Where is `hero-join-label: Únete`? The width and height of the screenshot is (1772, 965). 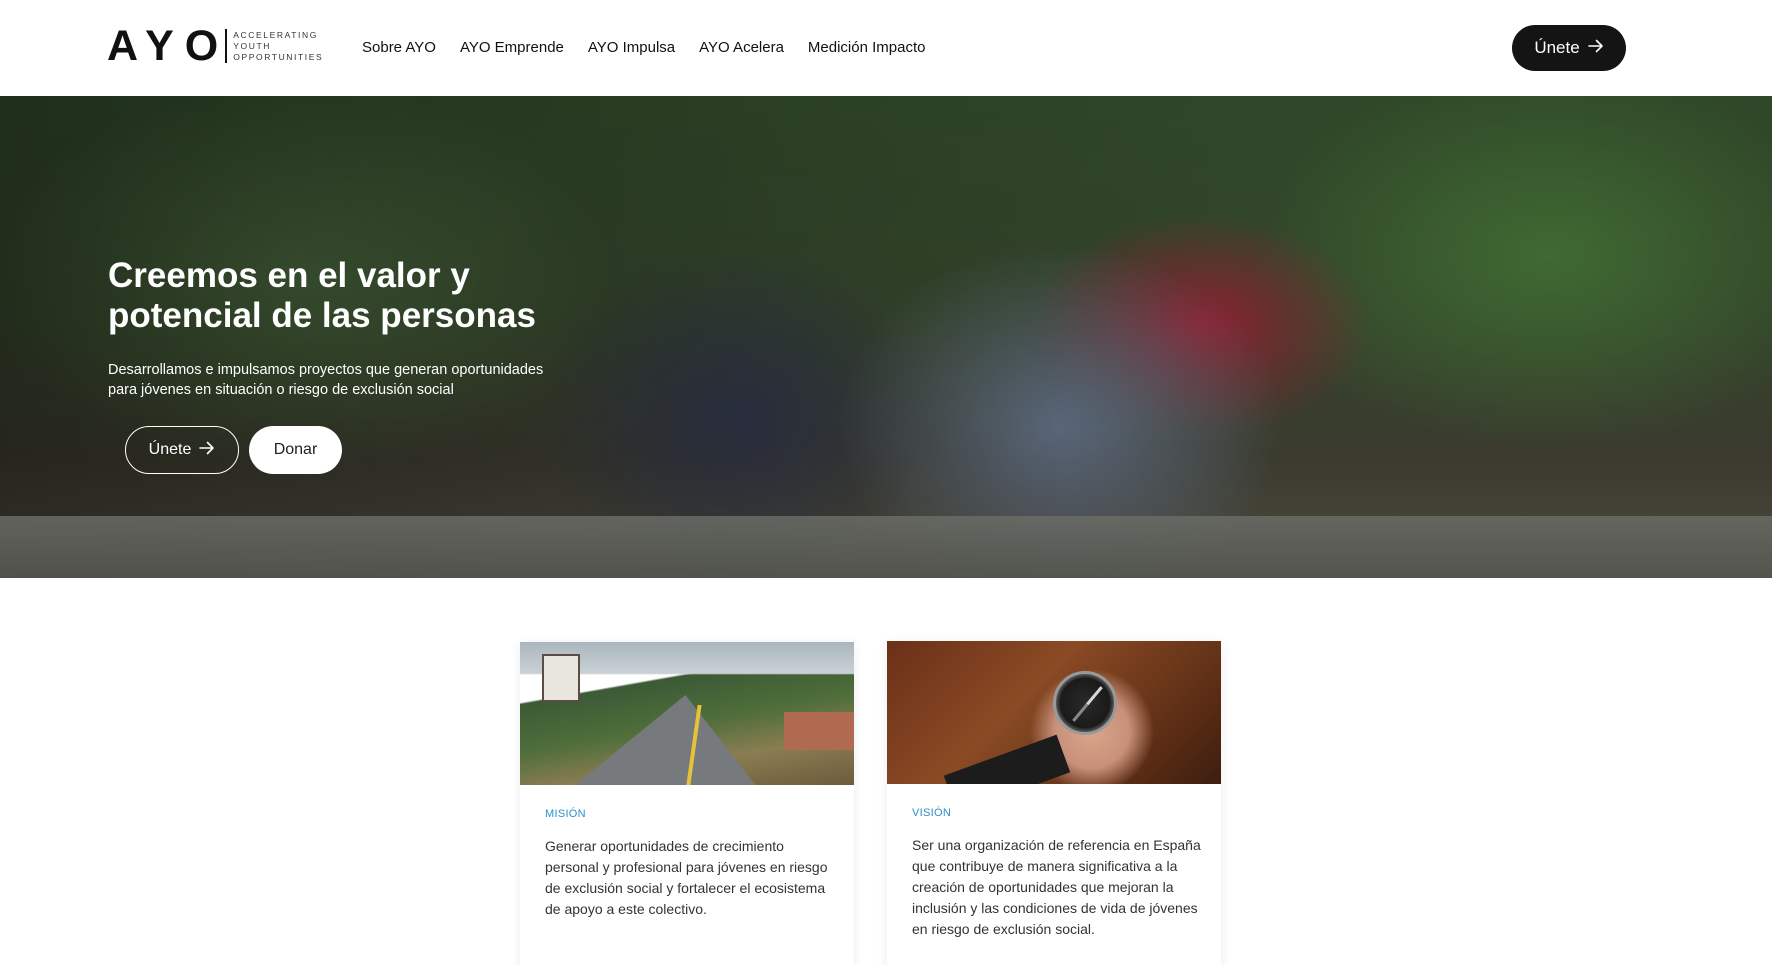 hero-join-label: Únete is located at coordinates (170, 449).